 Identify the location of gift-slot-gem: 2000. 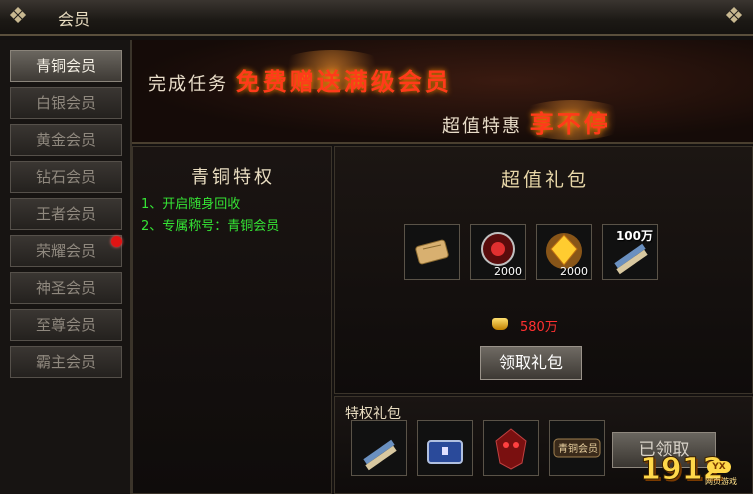
(564, 252).